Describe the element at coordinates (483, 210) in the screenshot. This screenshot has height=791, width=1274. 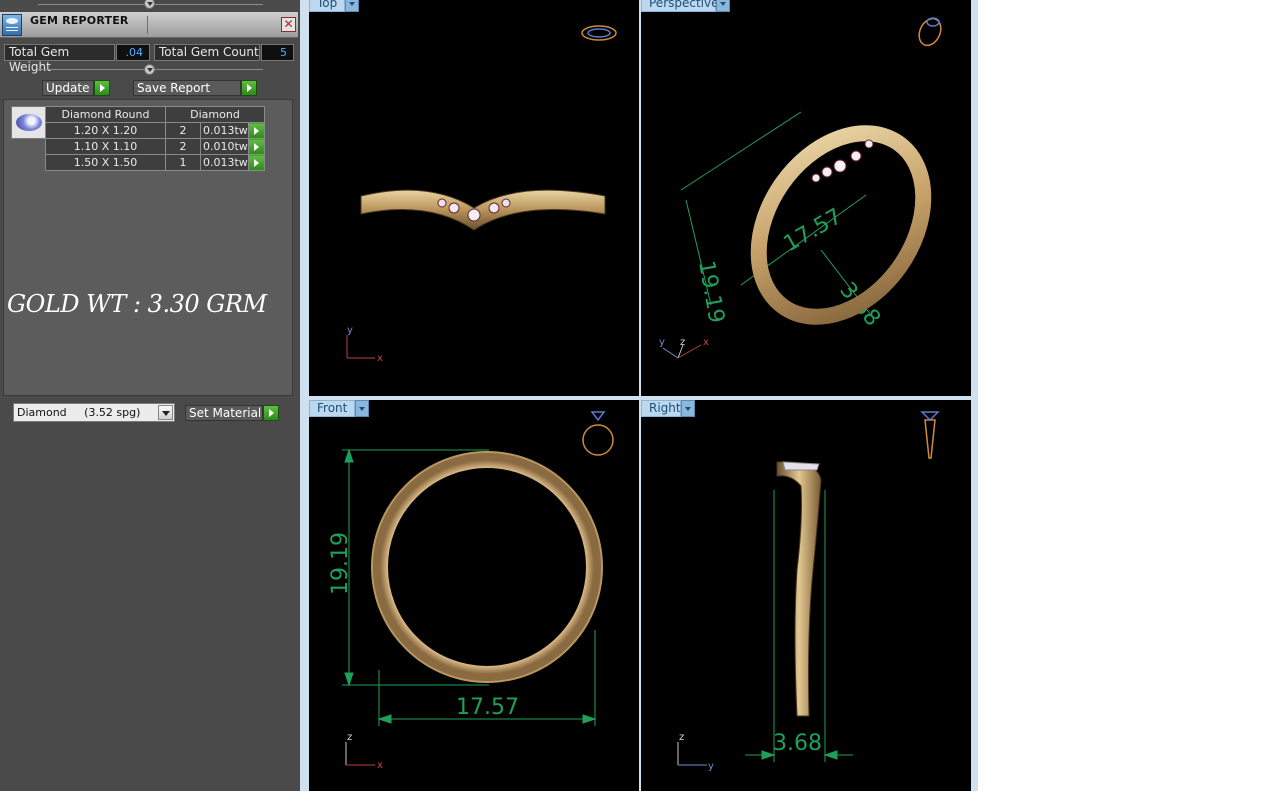
I see `ring-top-view` at that location.